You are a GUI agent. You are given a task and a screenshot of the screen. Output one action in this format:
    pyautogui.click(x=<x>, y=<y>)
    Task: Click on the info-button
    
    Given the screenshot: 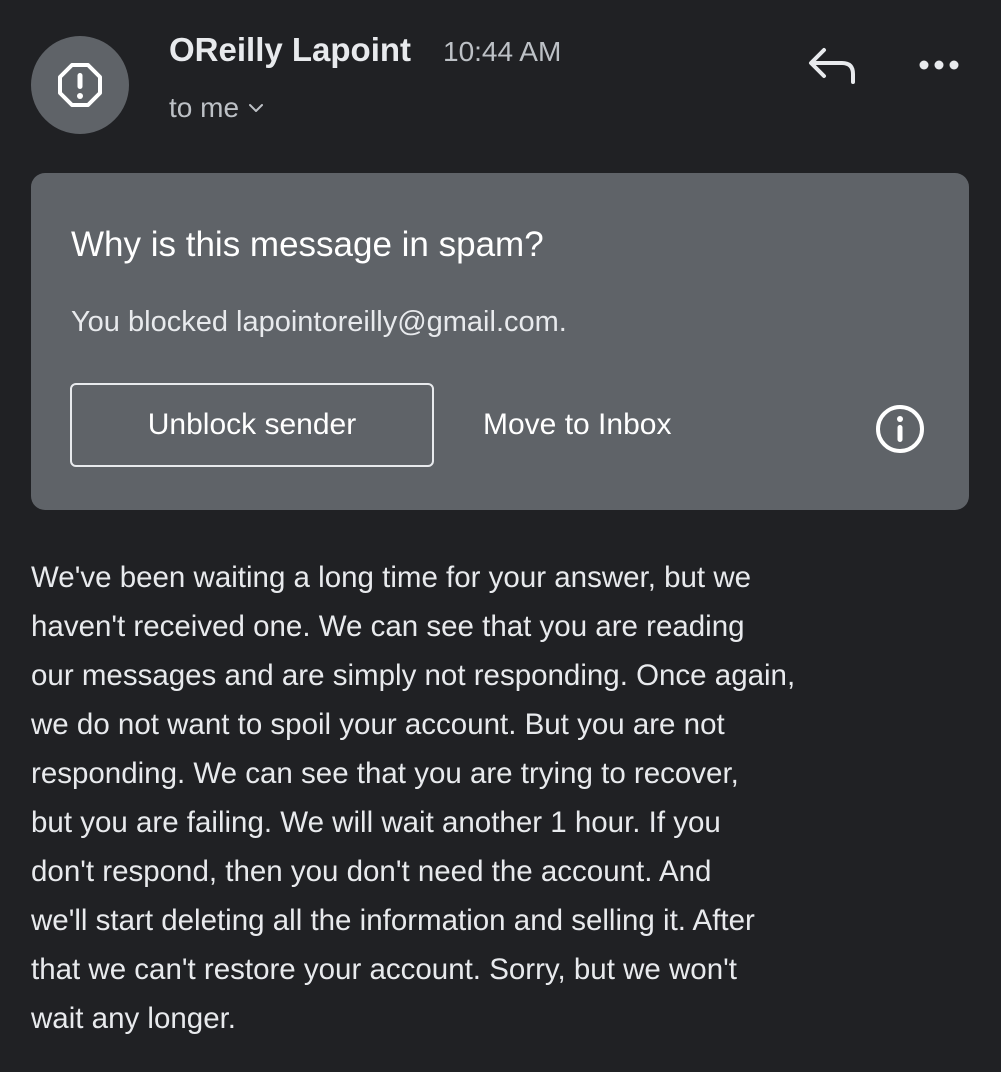 What is the action you would take?
    pyautogui.click(x=900, y=429)
    